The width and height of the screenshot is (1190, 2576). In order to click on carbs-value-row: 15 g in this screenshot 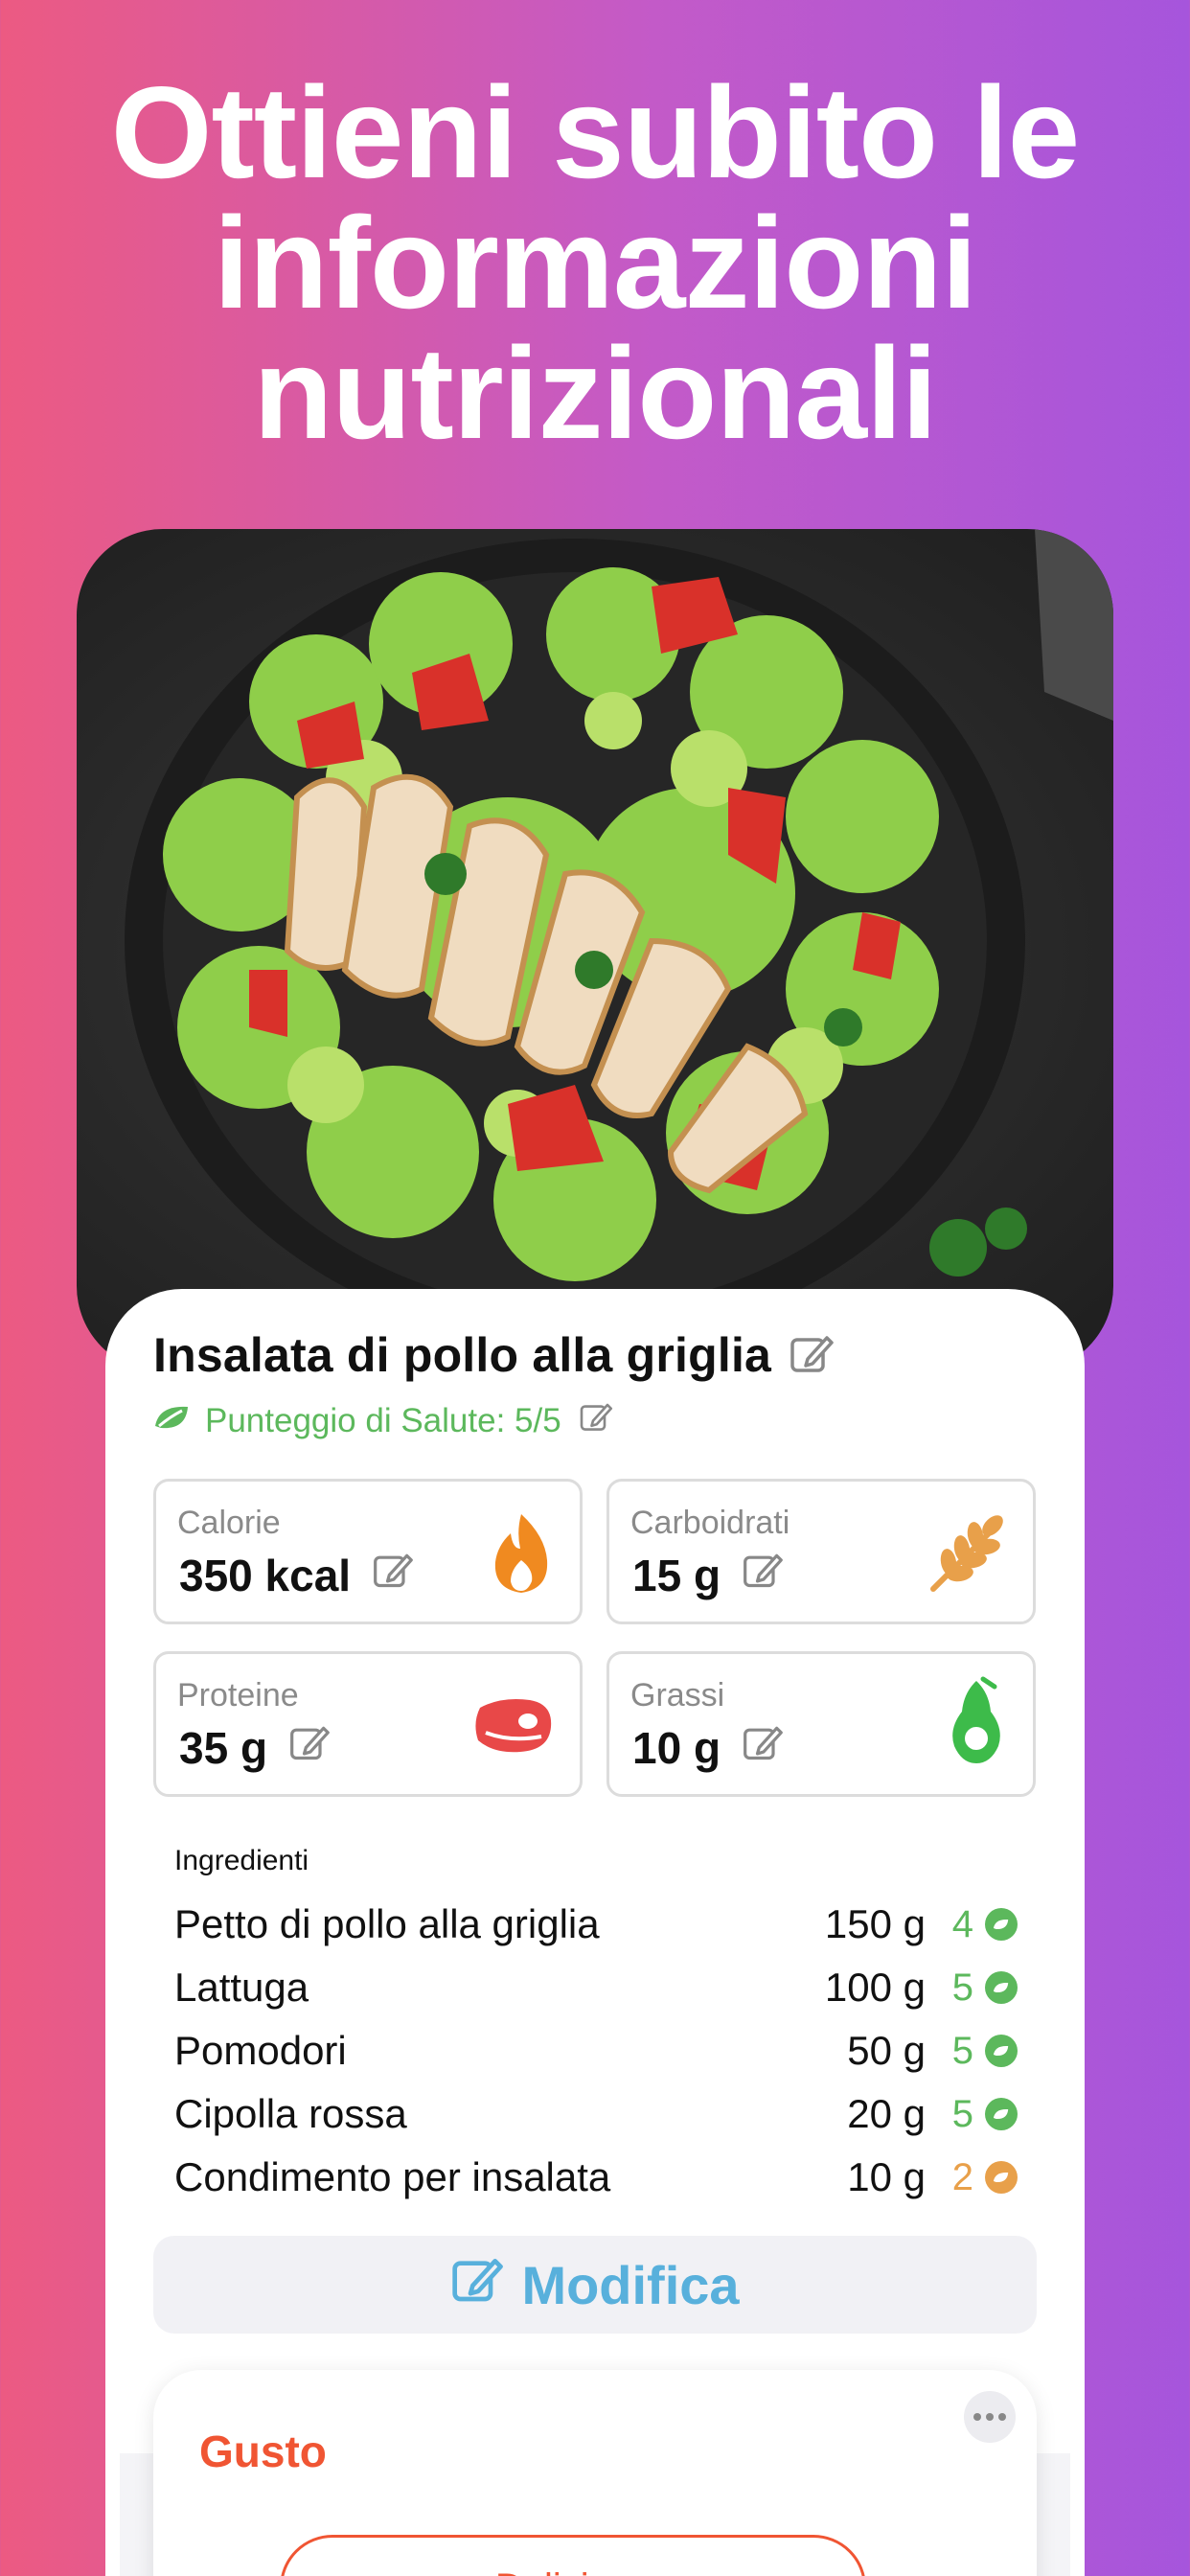, I will do `click(708, 1575)`.